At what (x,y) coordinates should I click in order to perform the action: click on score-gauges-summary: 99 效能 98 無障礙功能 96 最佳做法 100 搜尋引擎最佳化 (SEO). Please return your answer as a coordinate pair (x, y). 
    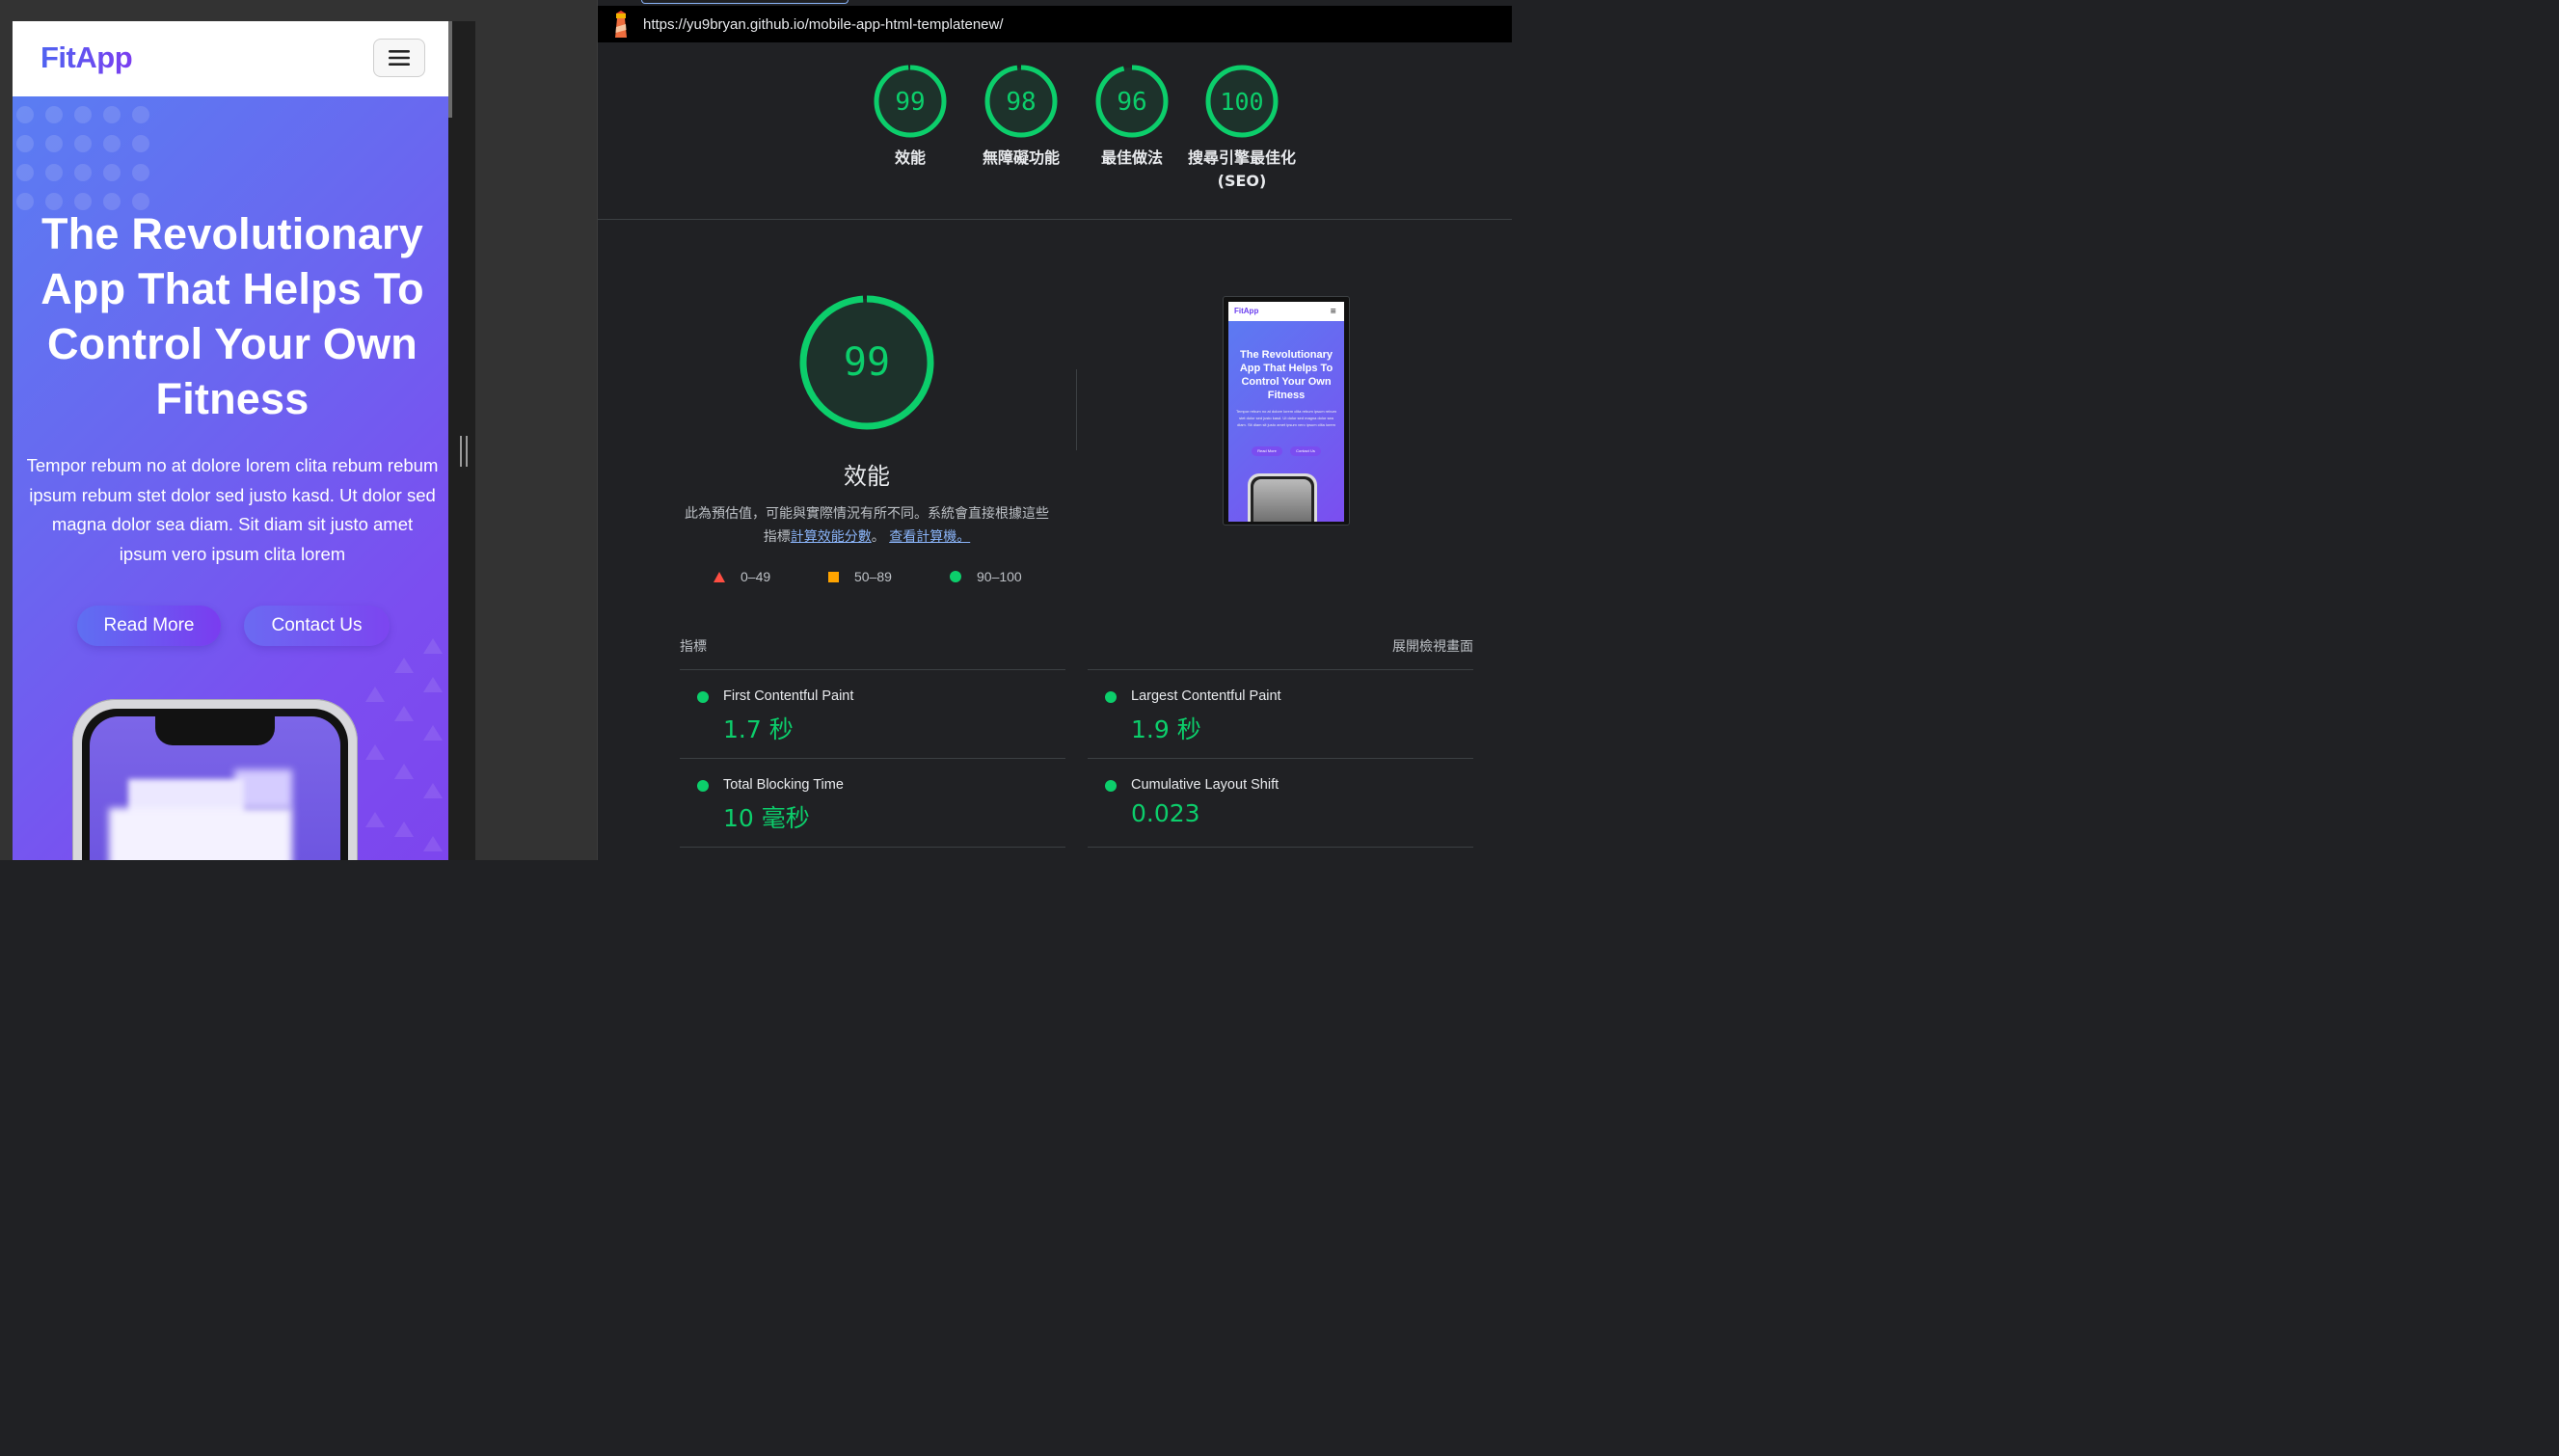
    Looking at the image, I should click on (1055, 131).